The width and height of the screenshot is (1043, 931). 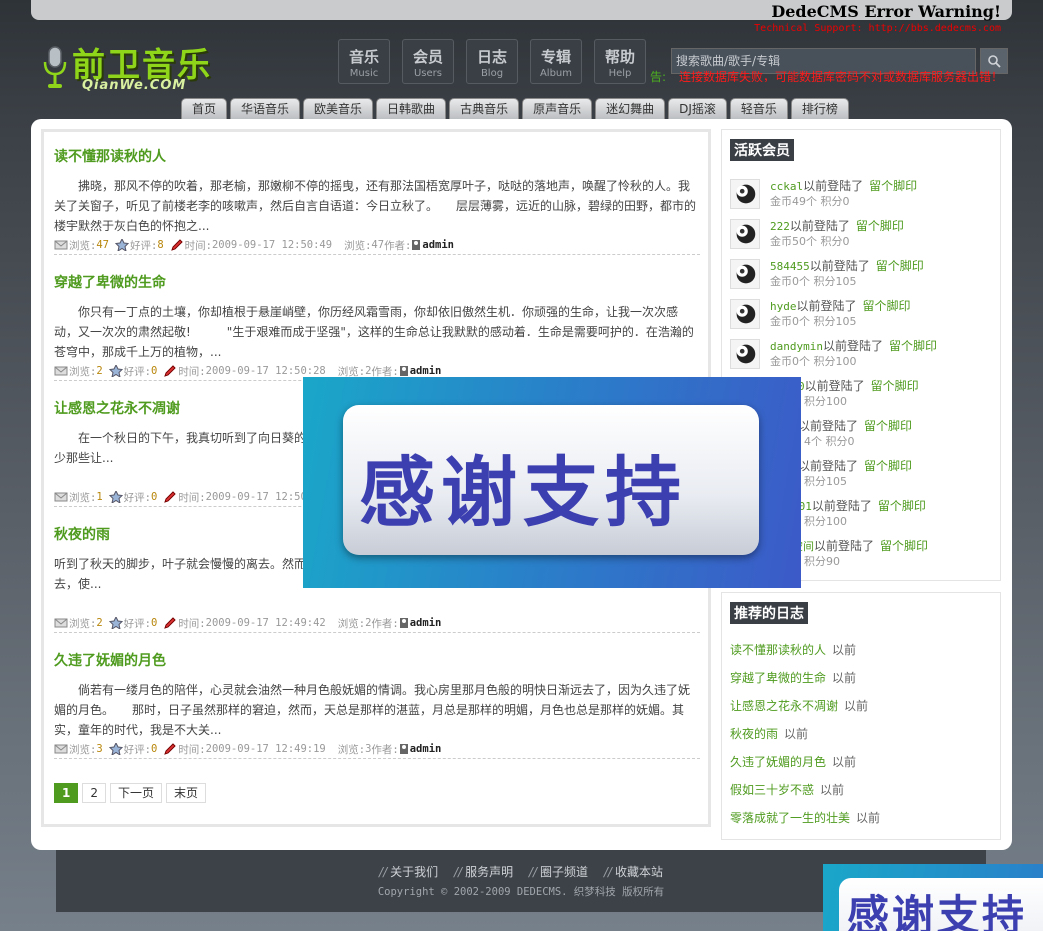 I want to click on tab-trance: 迷幻舞曲, so click(x=630, y=108).